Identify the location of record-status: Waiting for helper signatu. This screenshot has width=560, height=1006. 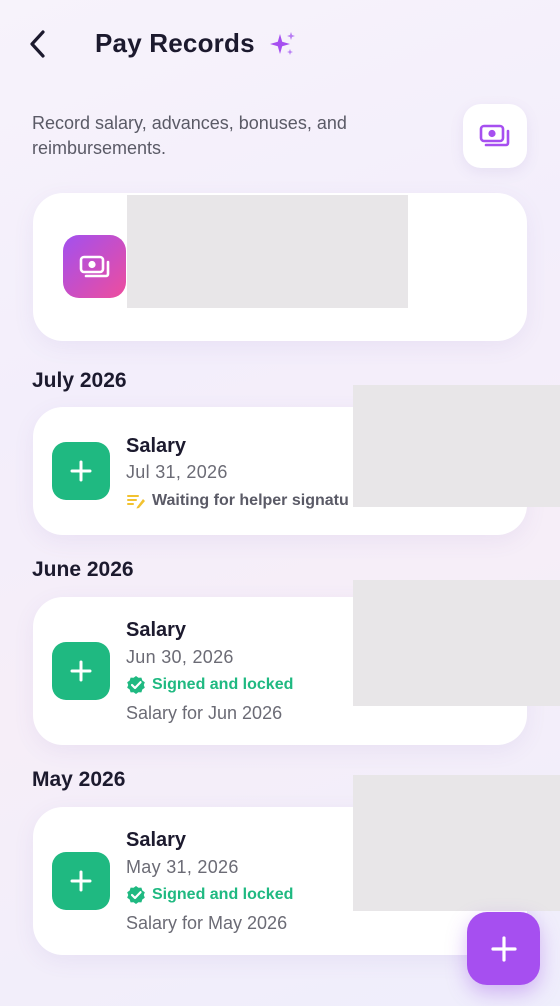
(239, 501).